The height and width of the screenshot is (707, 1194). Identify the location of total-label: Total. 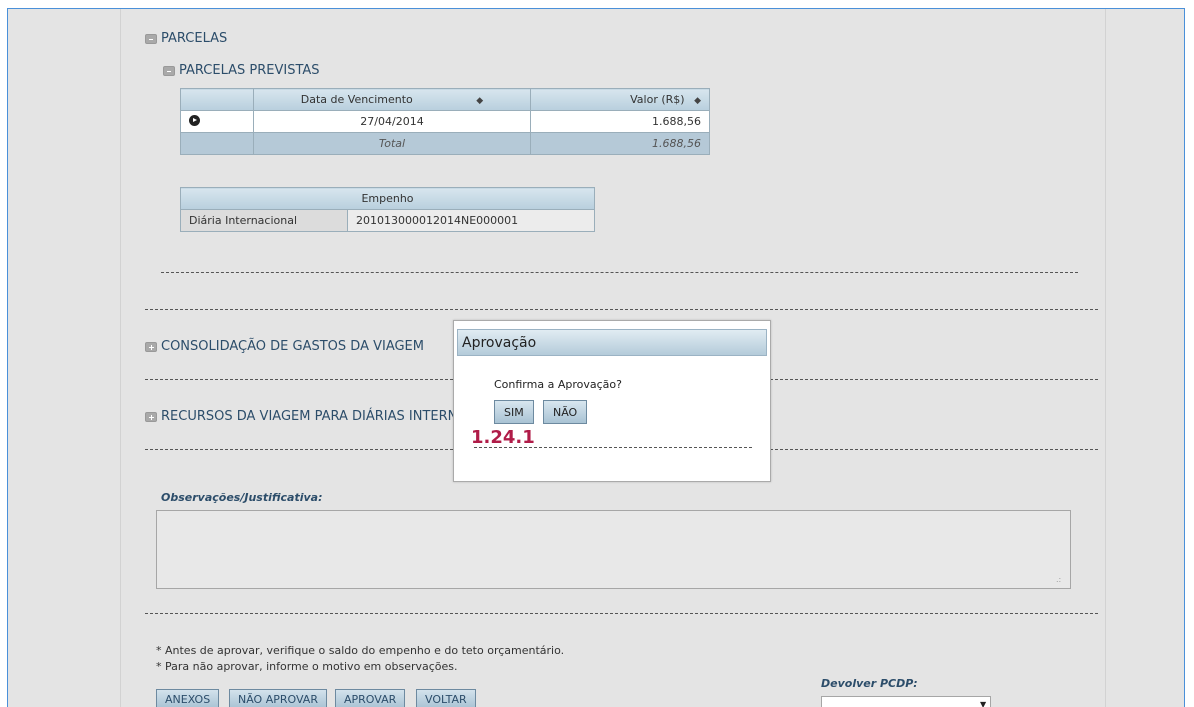
(392, 143).